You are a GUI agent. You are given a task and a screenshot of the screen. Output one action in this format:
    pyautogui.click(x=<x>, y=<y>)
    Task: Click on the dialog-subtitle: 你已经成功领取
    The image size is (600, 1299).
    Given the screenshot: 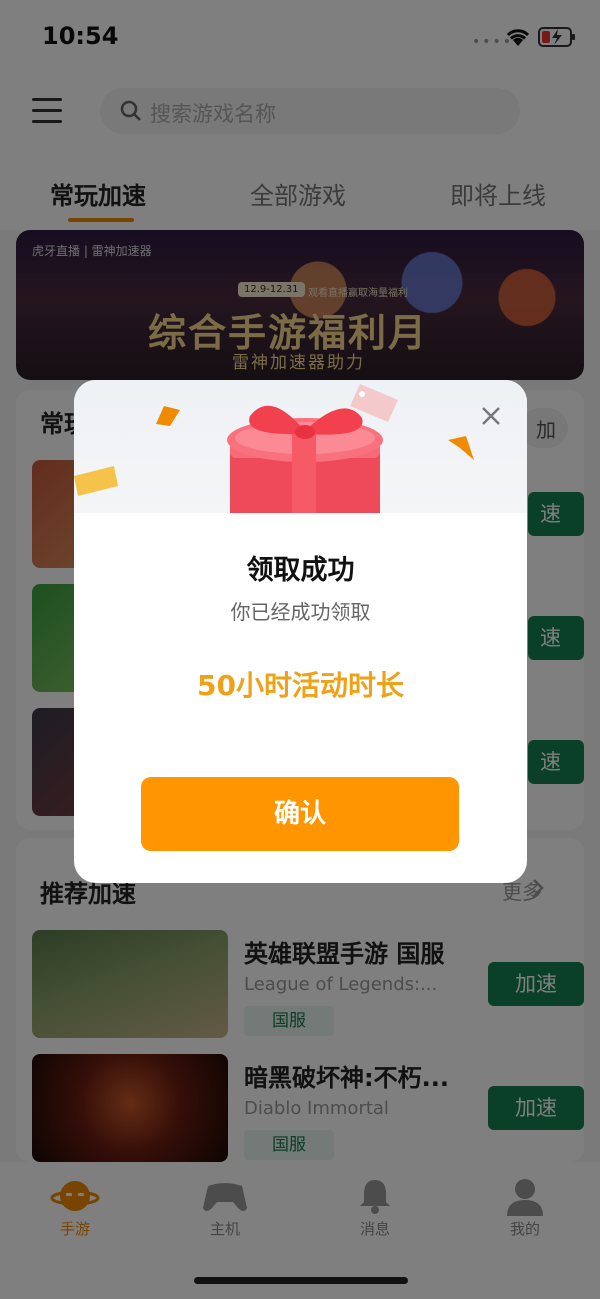 What is the action you would take?
    pyautogui.click(x=300, y=612)
    